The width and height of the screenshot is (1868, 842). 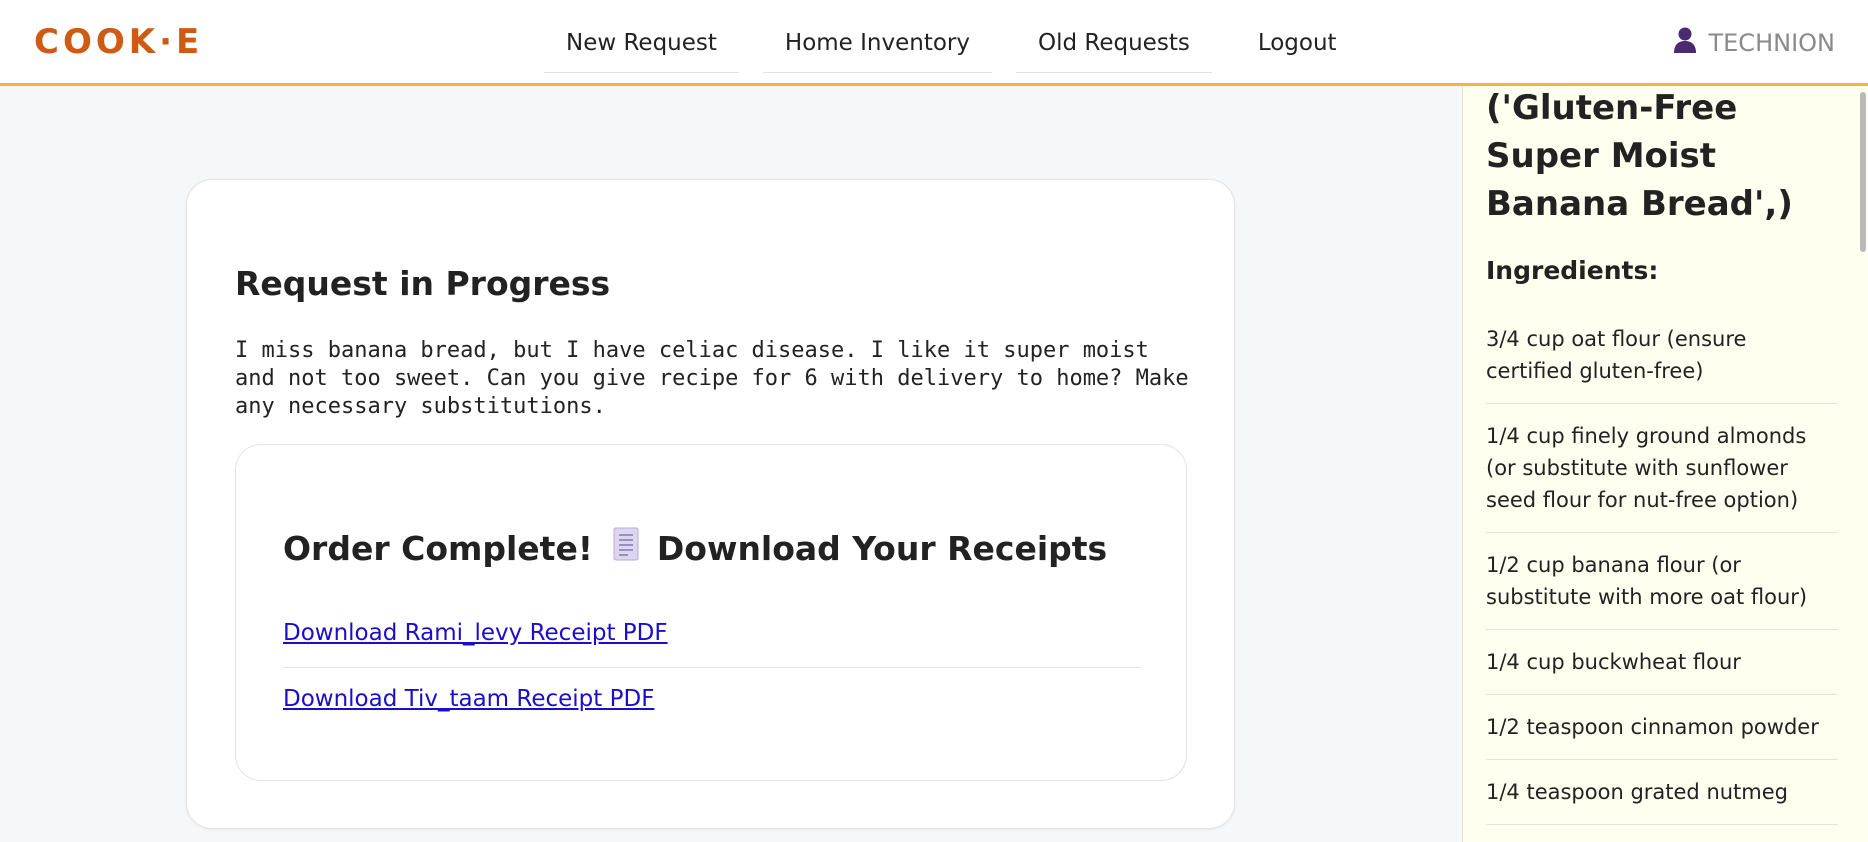 What do you see at coordinates (1690, 43) in the screenshot?
I see `user-icon` at bounding box center [1690, 43].